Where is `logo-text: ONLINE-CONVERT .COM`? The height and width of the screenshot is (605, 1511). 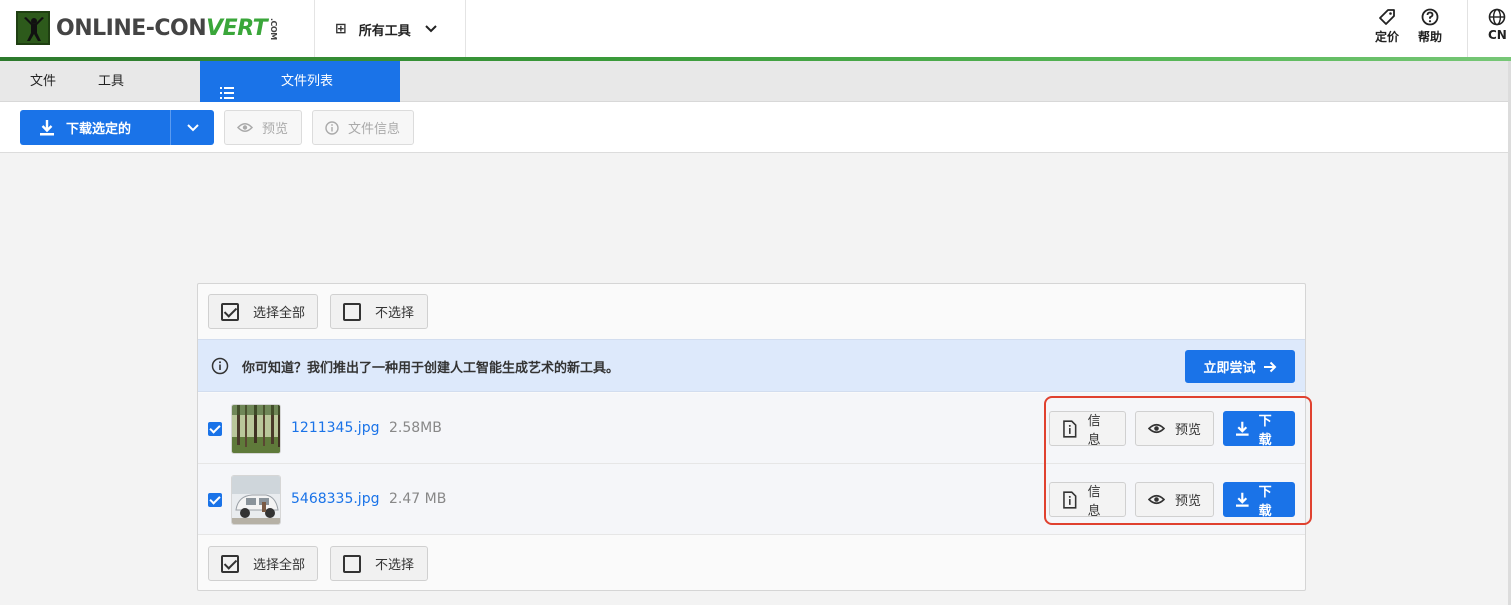
logo-text: ONLINE-CONVERT .COM is located at coordinates (167, 28).